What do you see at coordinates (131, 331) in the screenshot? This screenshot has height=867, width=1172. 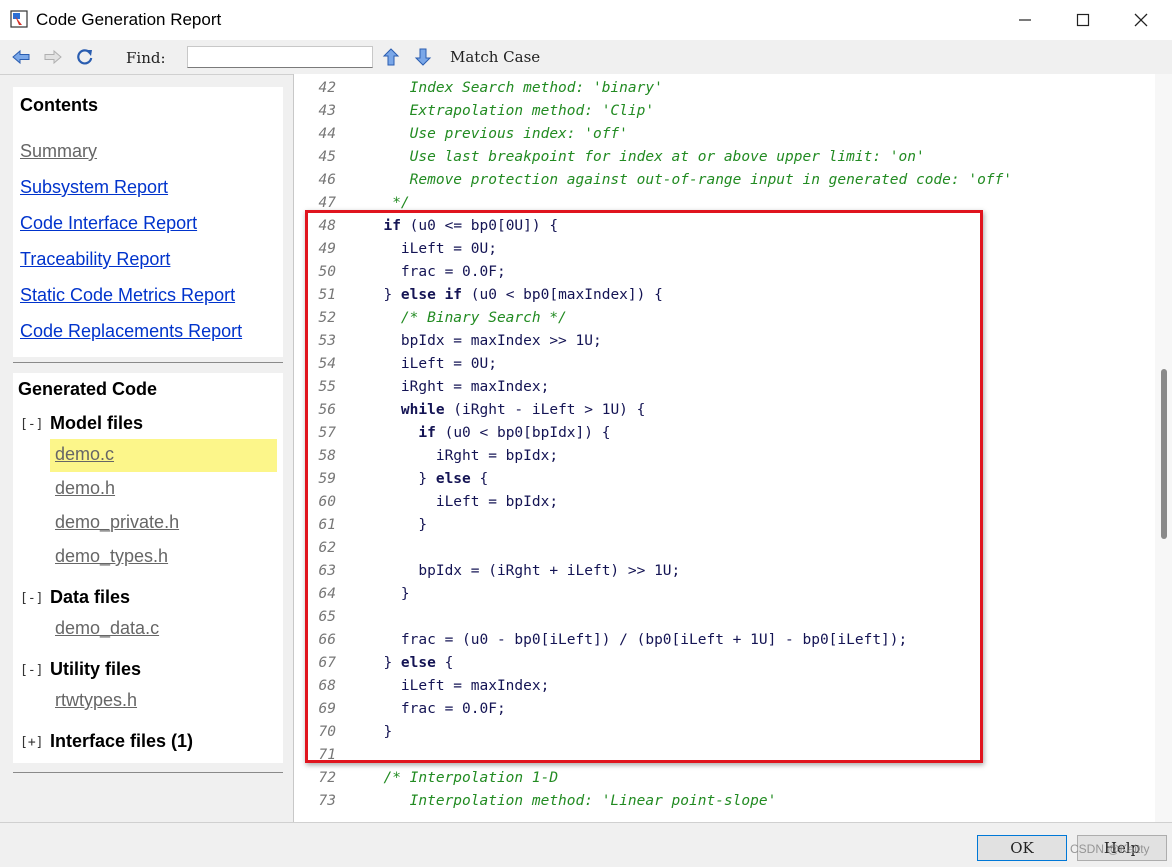 I see `code-replacements-report-link: Code Replacements Report` at bounding box center [131, 331].